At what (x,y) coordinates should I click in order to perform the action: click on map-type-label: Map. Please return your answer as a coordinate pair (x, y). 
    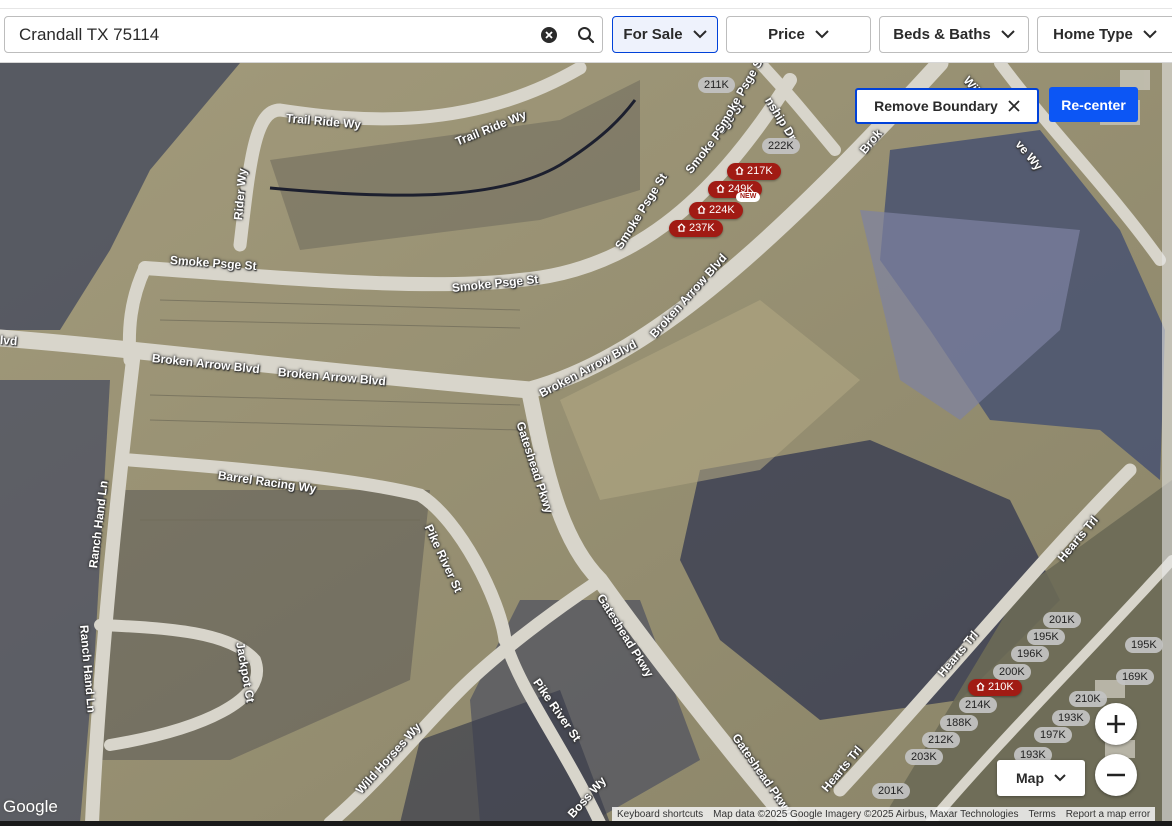
    Looking at the image, I should click on (1030, 778).